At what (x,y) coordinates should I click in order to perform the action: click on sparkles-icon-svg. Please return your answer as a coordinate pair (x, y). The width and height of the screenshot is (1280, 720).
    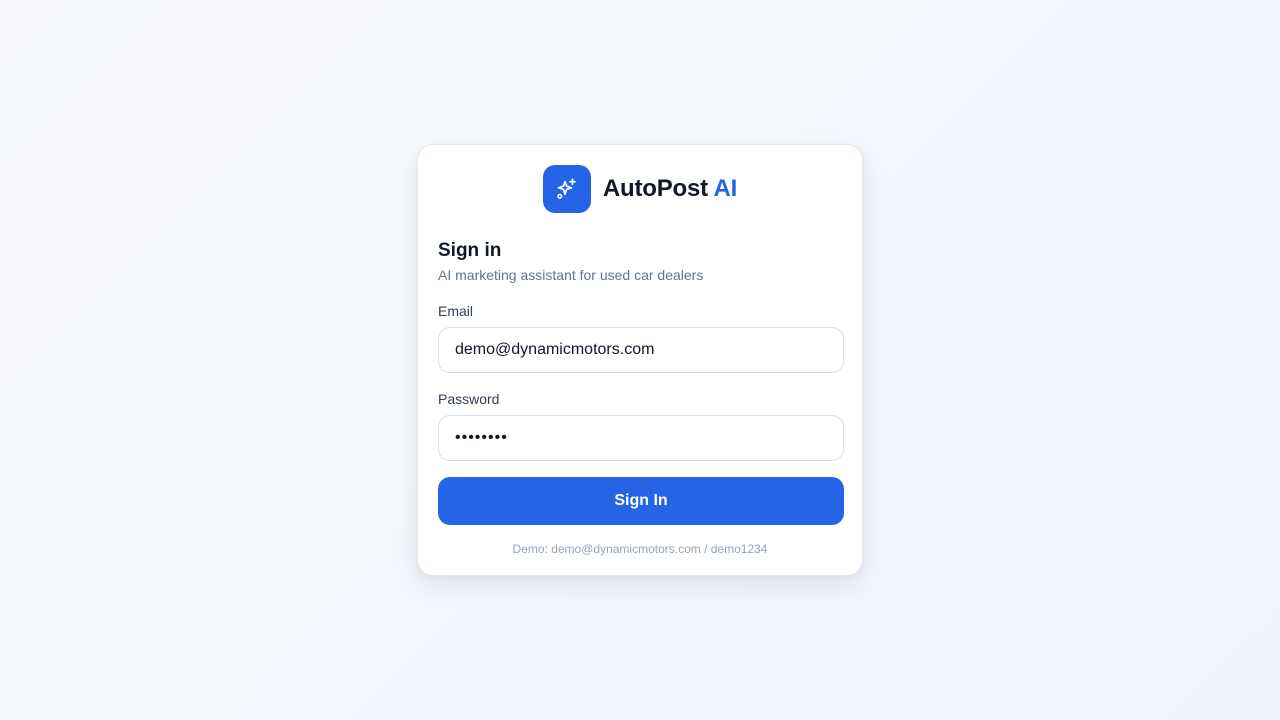
    Looking at the image, I should click on (566, 188).